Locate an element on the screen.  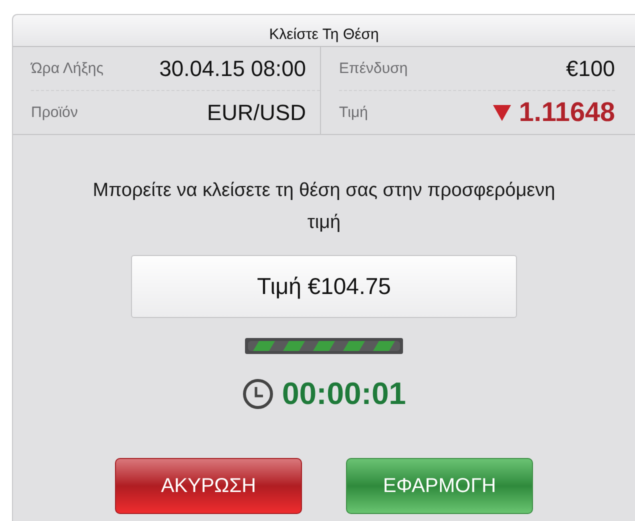
detail-value: €100 is located at coordinates (590, 69).